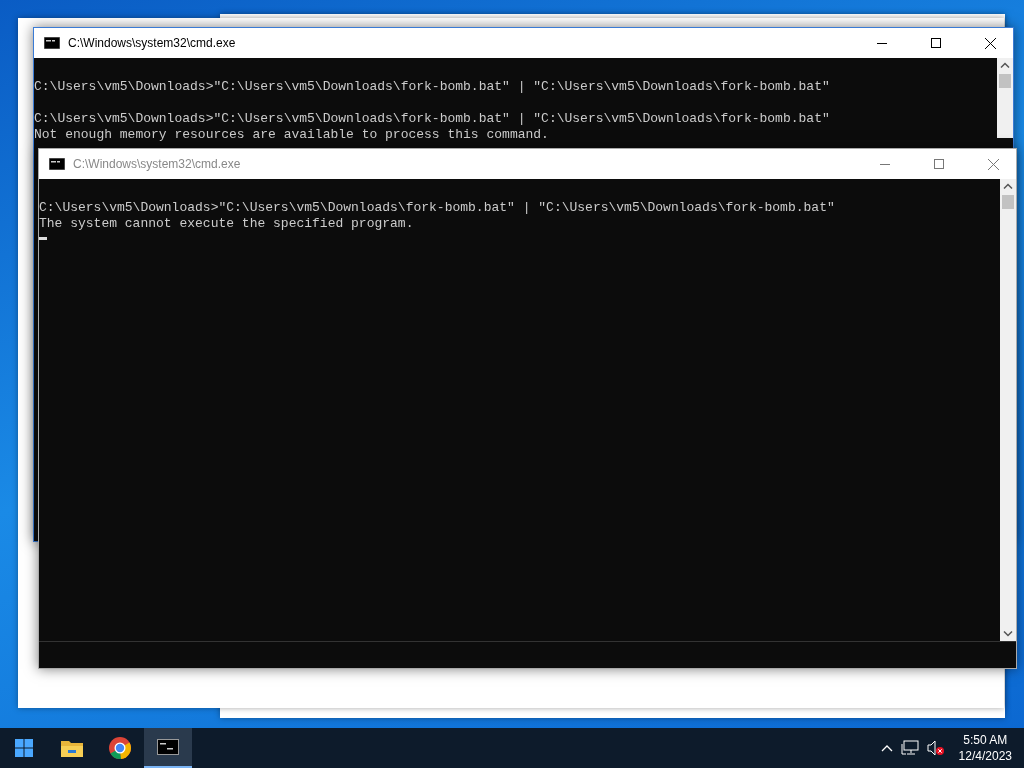  I want to click on maximize-icon, so click(936, 43).